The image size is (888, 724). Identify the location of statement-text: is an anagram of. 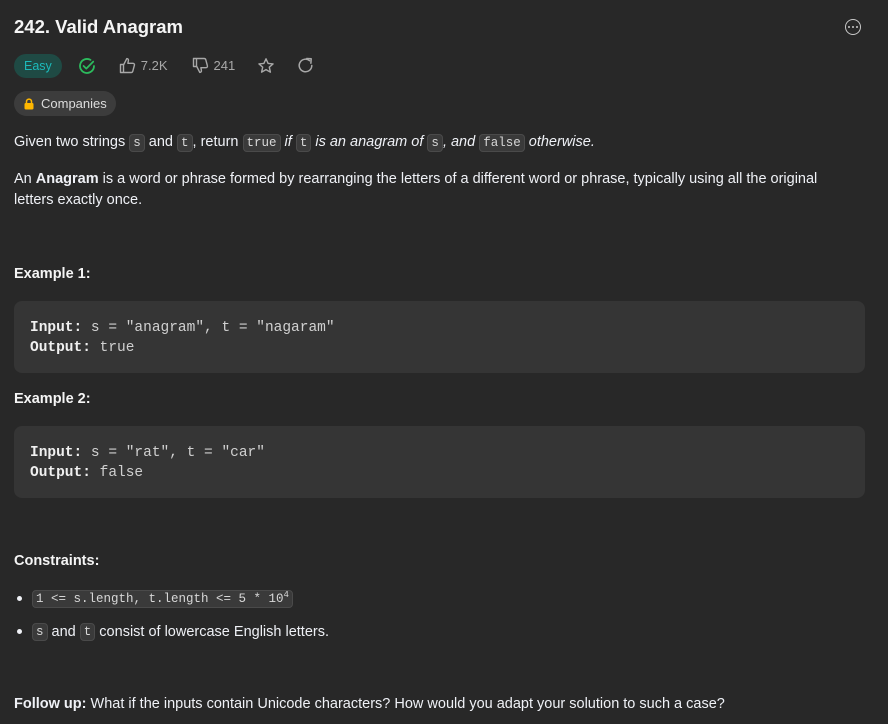
(369, 142).